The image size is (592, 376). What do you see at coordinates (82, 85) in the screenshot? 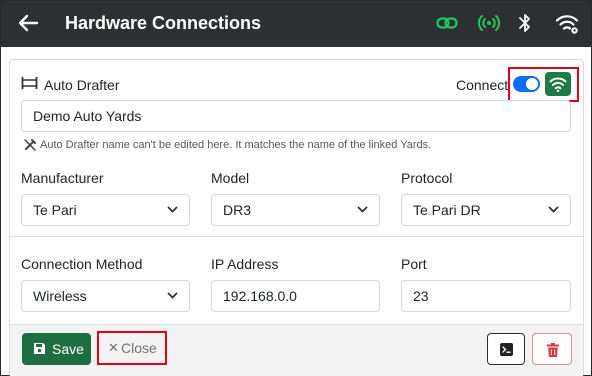
I see `device-type-label: Auto Drafter` at bounding box center [82, 85].